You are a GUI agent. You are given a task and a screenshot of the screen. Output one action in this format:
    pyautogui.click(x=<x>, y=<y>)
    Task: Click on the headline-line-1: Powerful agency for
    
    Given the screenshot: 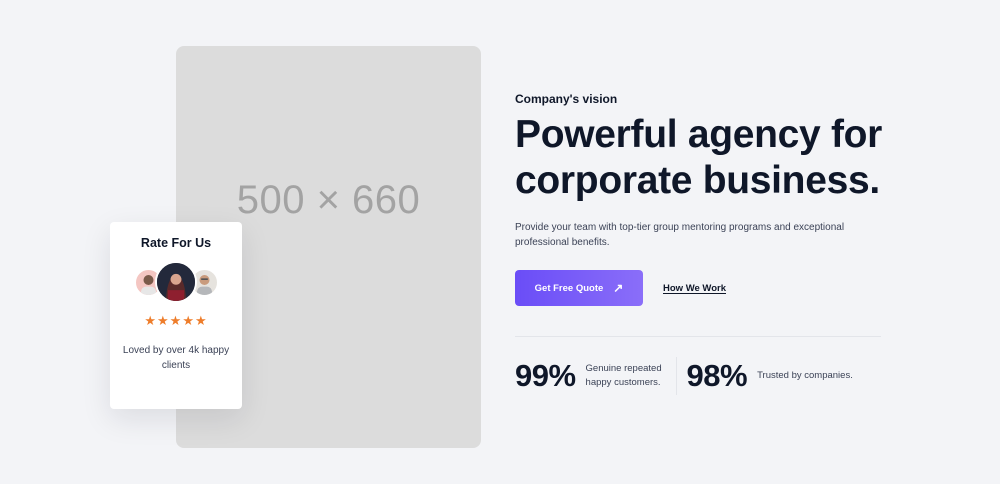 What is the action you would take?
    pyautogui.click(x=699, y=134)
    